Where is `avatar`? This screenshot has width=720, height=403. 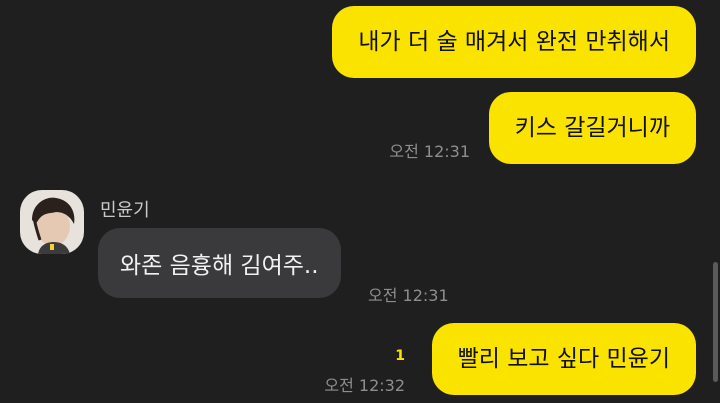 avatar is located at coordinates (52, 222).